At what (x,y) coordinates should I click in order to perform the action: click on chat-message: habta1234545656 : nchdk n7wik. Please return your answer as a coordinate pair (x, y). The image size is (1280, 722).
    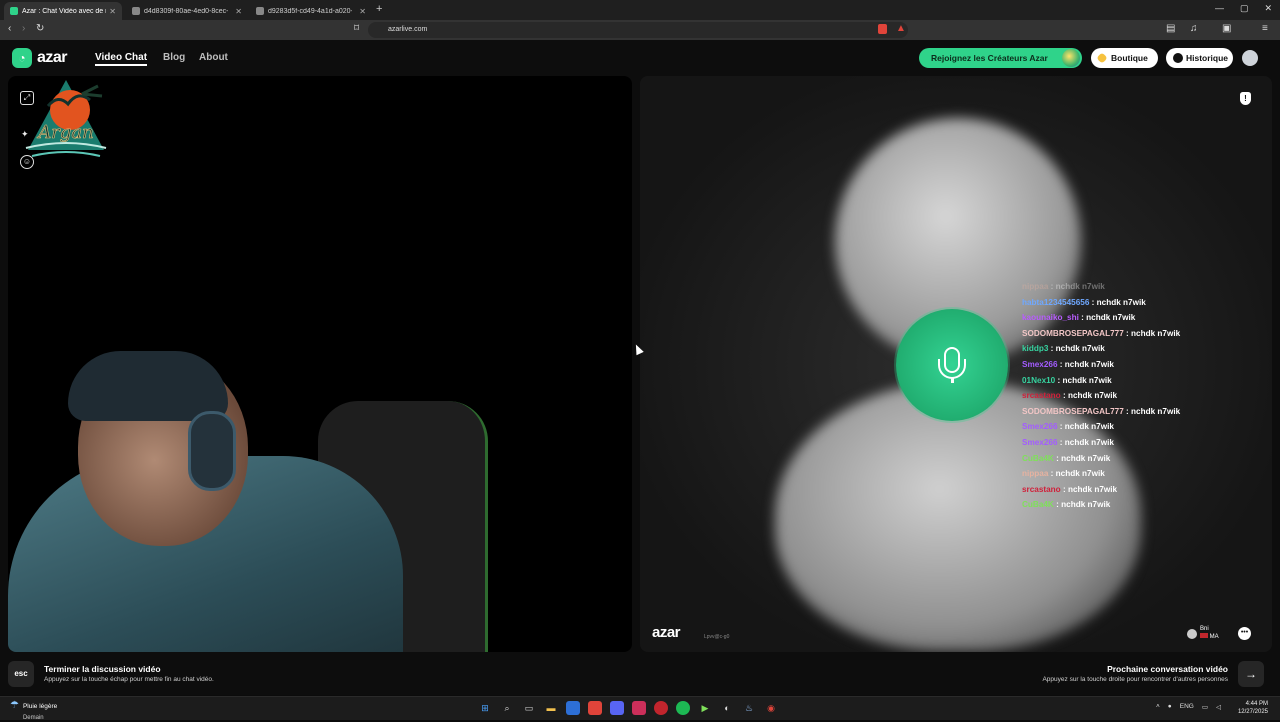
    Looking at the image, I should click on (1127, 306).